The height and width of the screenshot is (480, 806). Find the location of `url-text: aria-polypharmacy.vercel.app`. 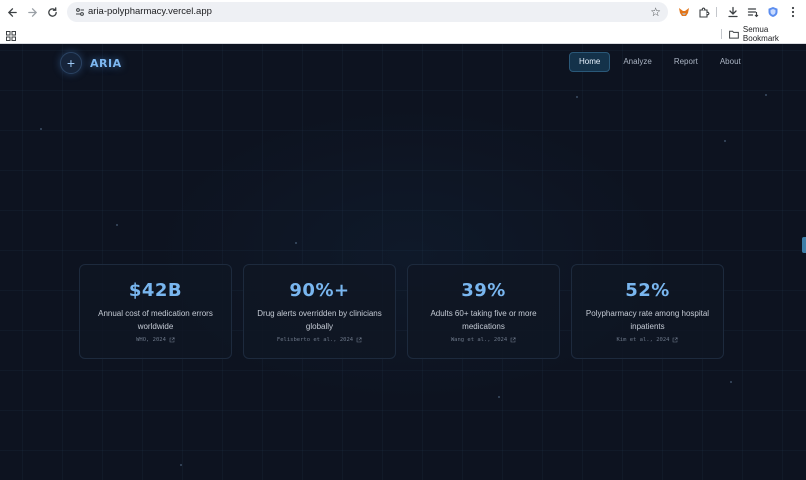

url-text: aria-polypharmacy.vercel.app is located at coordinates (150, 12).